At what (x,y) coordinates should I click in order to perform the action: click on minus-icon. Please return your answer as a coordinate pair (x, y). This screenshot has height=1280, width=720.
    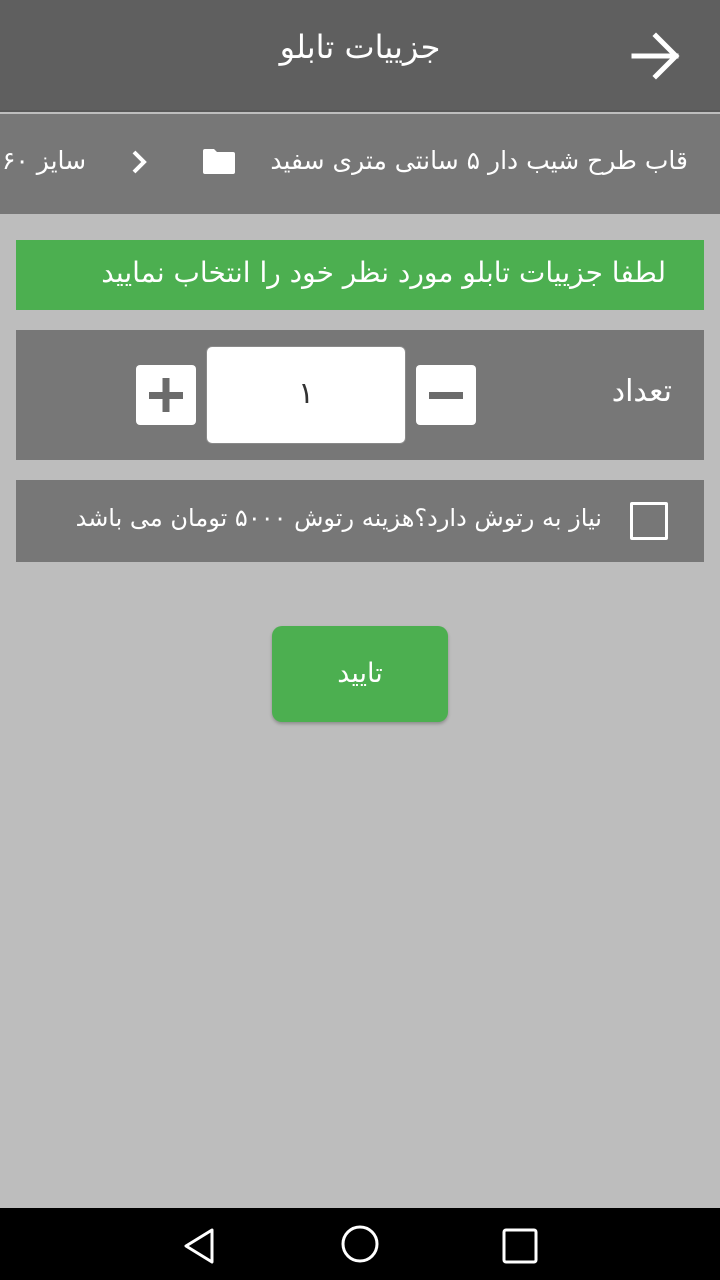
    Looking at the image, I should click on (446, 395).